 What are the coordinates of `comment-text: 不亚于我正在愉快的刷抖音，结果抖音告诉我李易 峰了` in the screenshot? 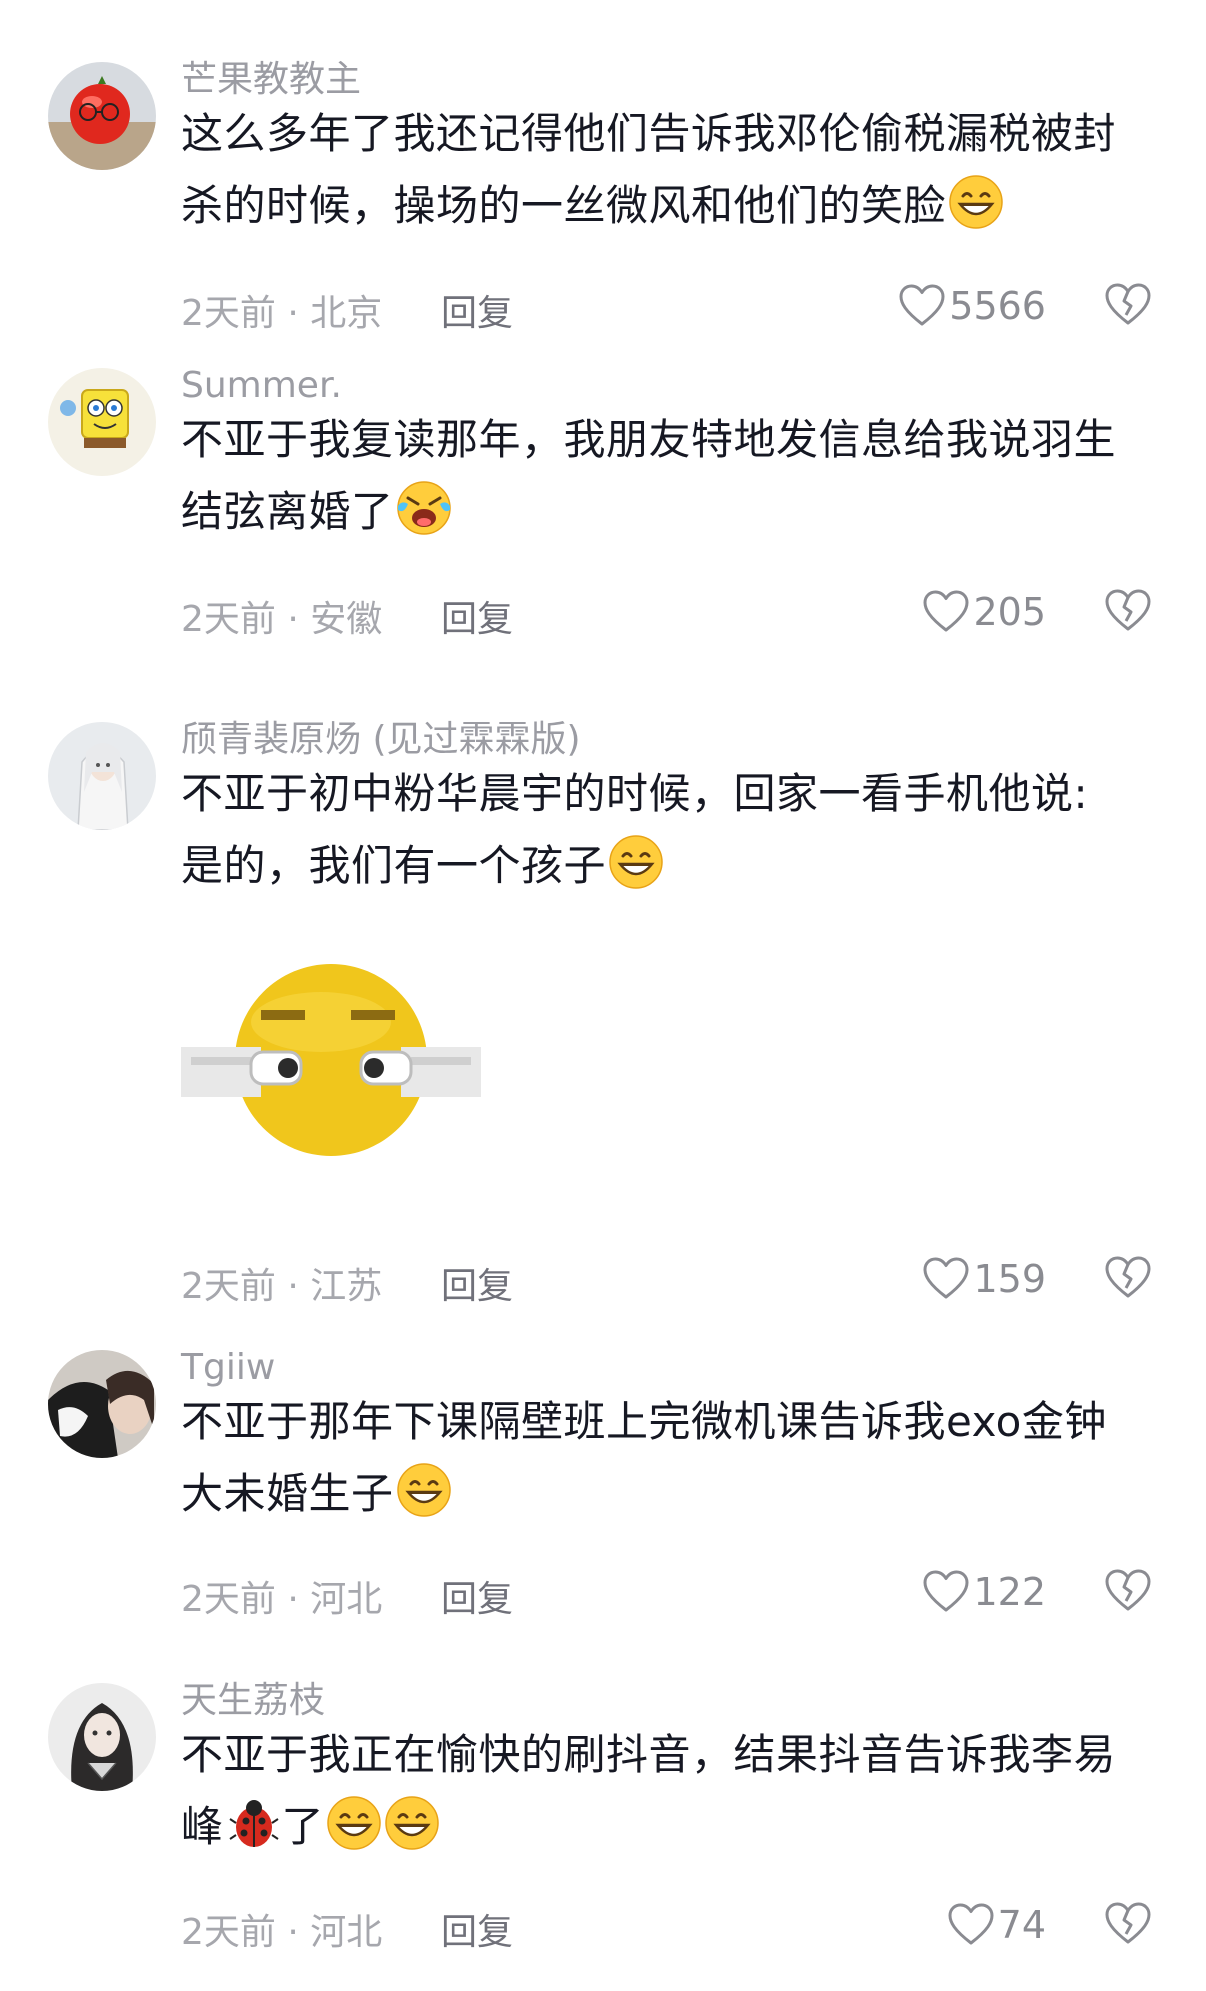 It's located at (676, 1791).